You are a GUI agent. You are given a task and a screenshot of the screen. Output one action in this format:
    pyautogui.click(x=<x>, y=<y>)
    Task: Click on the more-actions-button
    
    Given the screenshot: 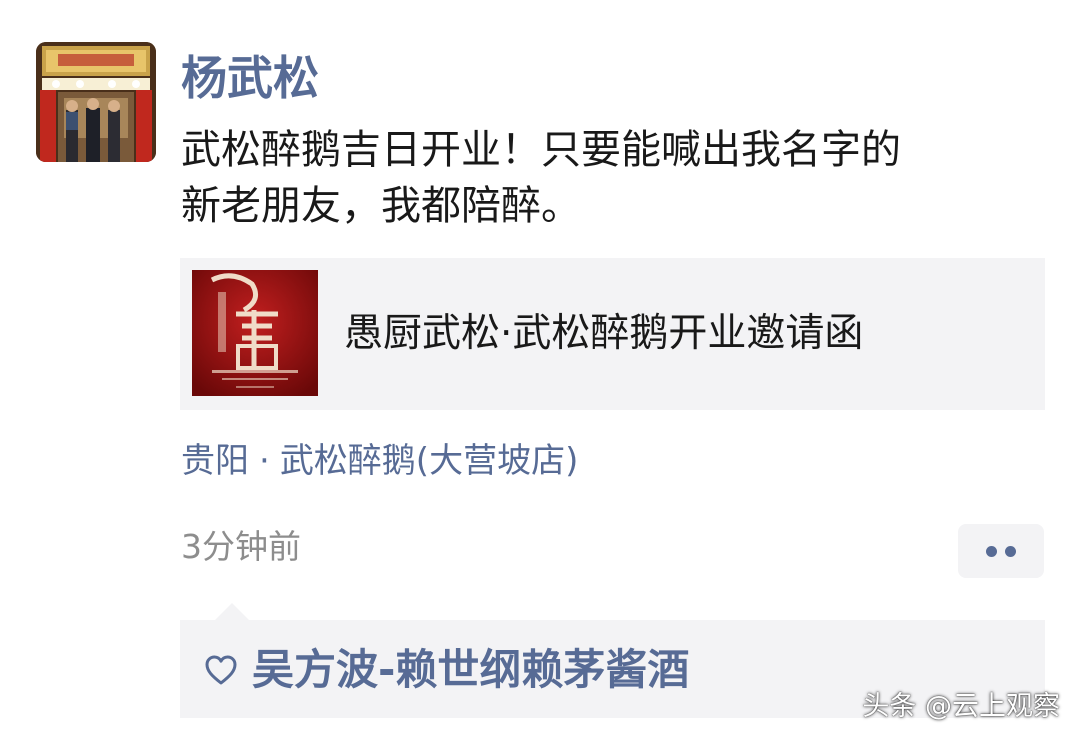 What is the action you would take?
    pyautogui.click(x=1001, y=551)
    